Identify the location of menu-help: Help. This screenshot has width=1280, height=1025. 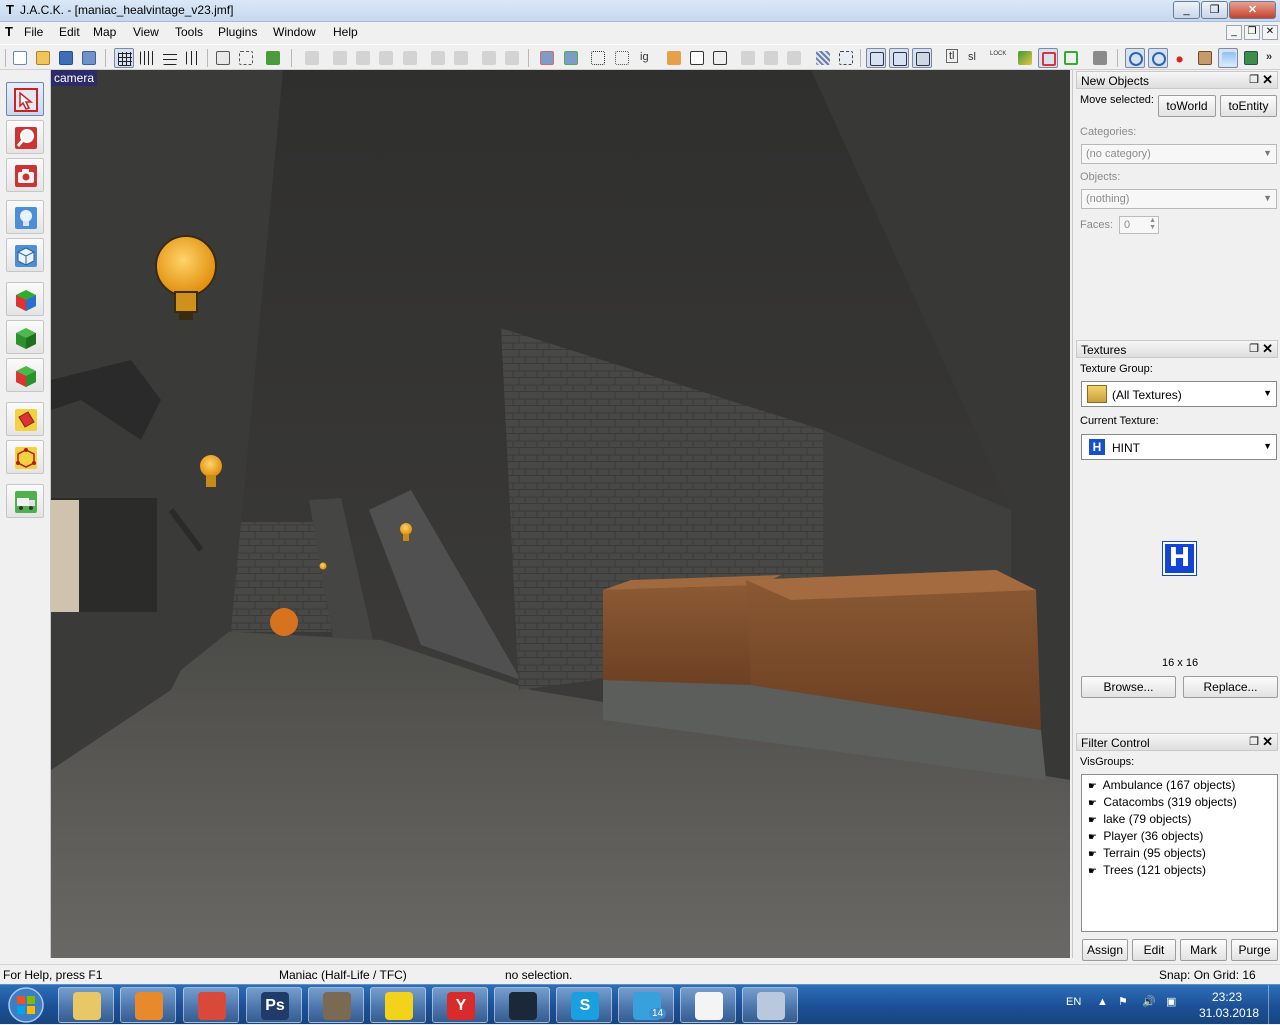
(345, 32).